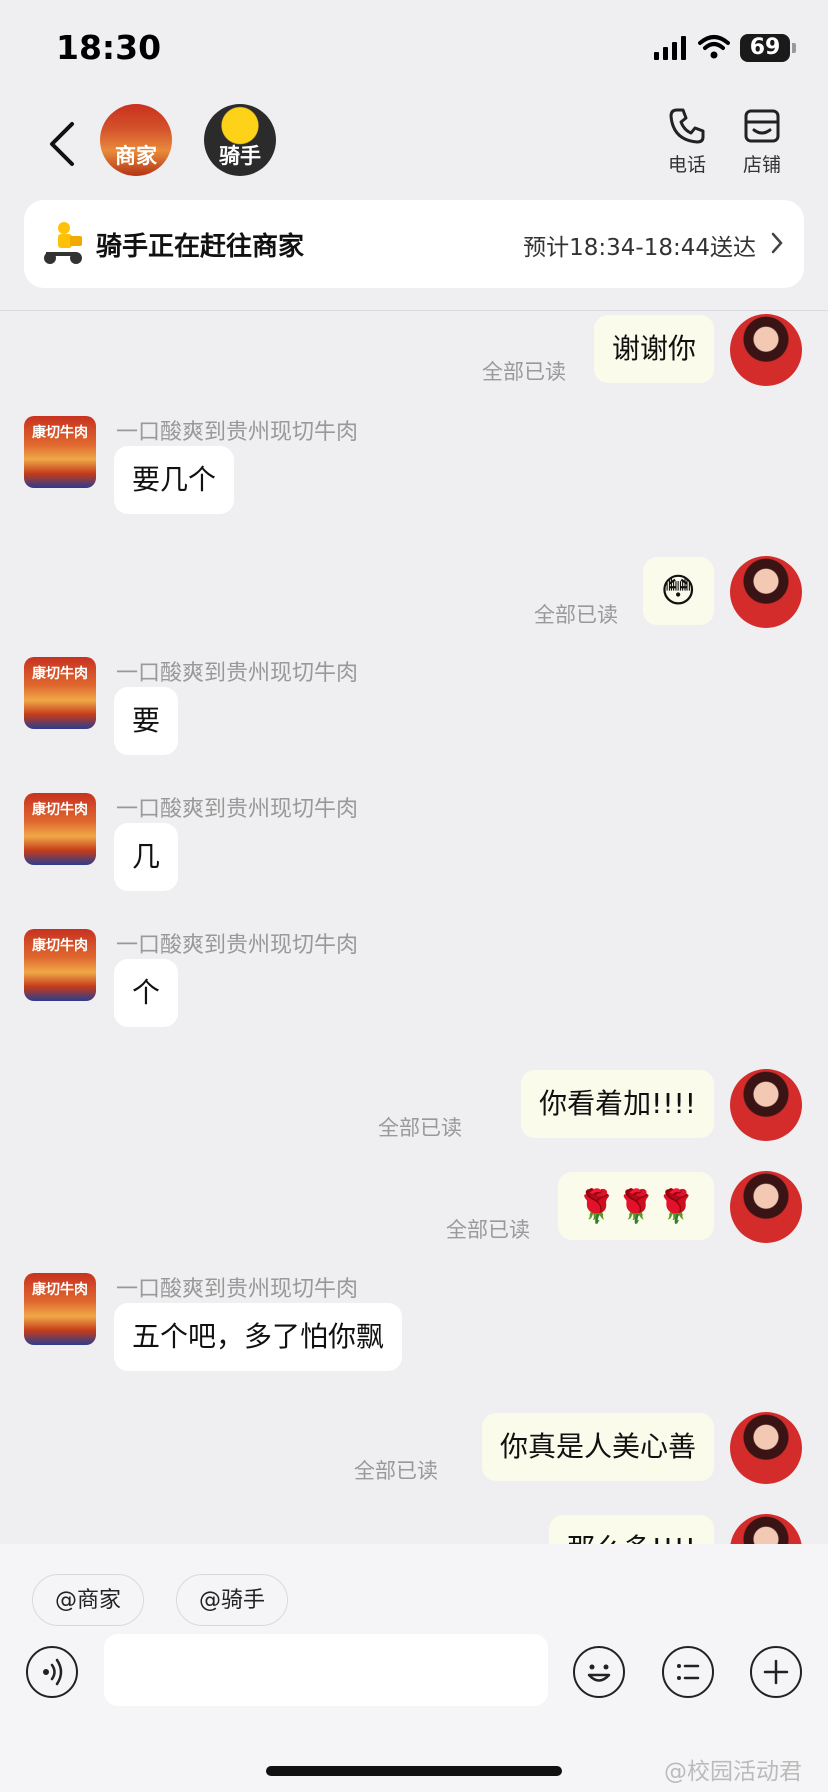 This screenshot has height=1792, width=828. Describe the element at coordinates (597, 1447) in the screenshot. I see `message-bubble: 你真是人美心善` at that location.